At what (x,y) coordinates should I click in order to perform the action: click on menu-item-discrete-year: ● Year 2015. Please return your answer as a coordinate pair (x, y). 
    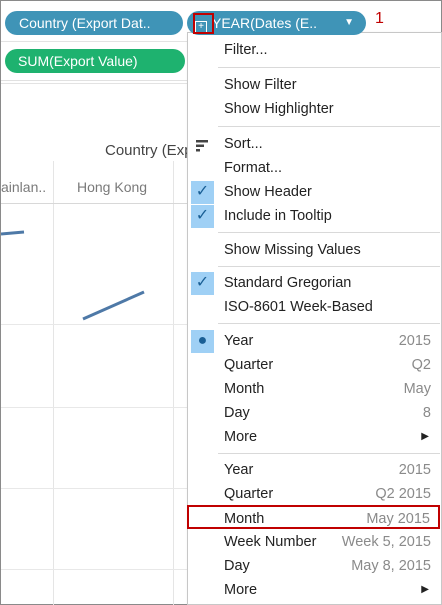
    Looking at the image, I should click on (314, 341).